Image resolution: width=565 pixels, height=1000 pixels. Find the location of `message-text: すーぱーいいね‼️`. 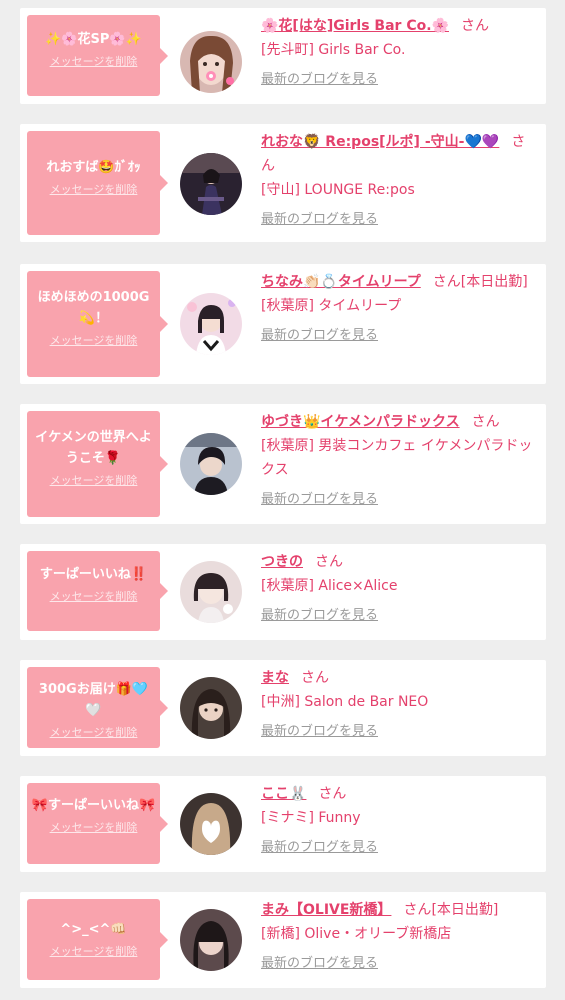

message-text: すーぱーいいね‼️ is located at coordinates (93, 574).